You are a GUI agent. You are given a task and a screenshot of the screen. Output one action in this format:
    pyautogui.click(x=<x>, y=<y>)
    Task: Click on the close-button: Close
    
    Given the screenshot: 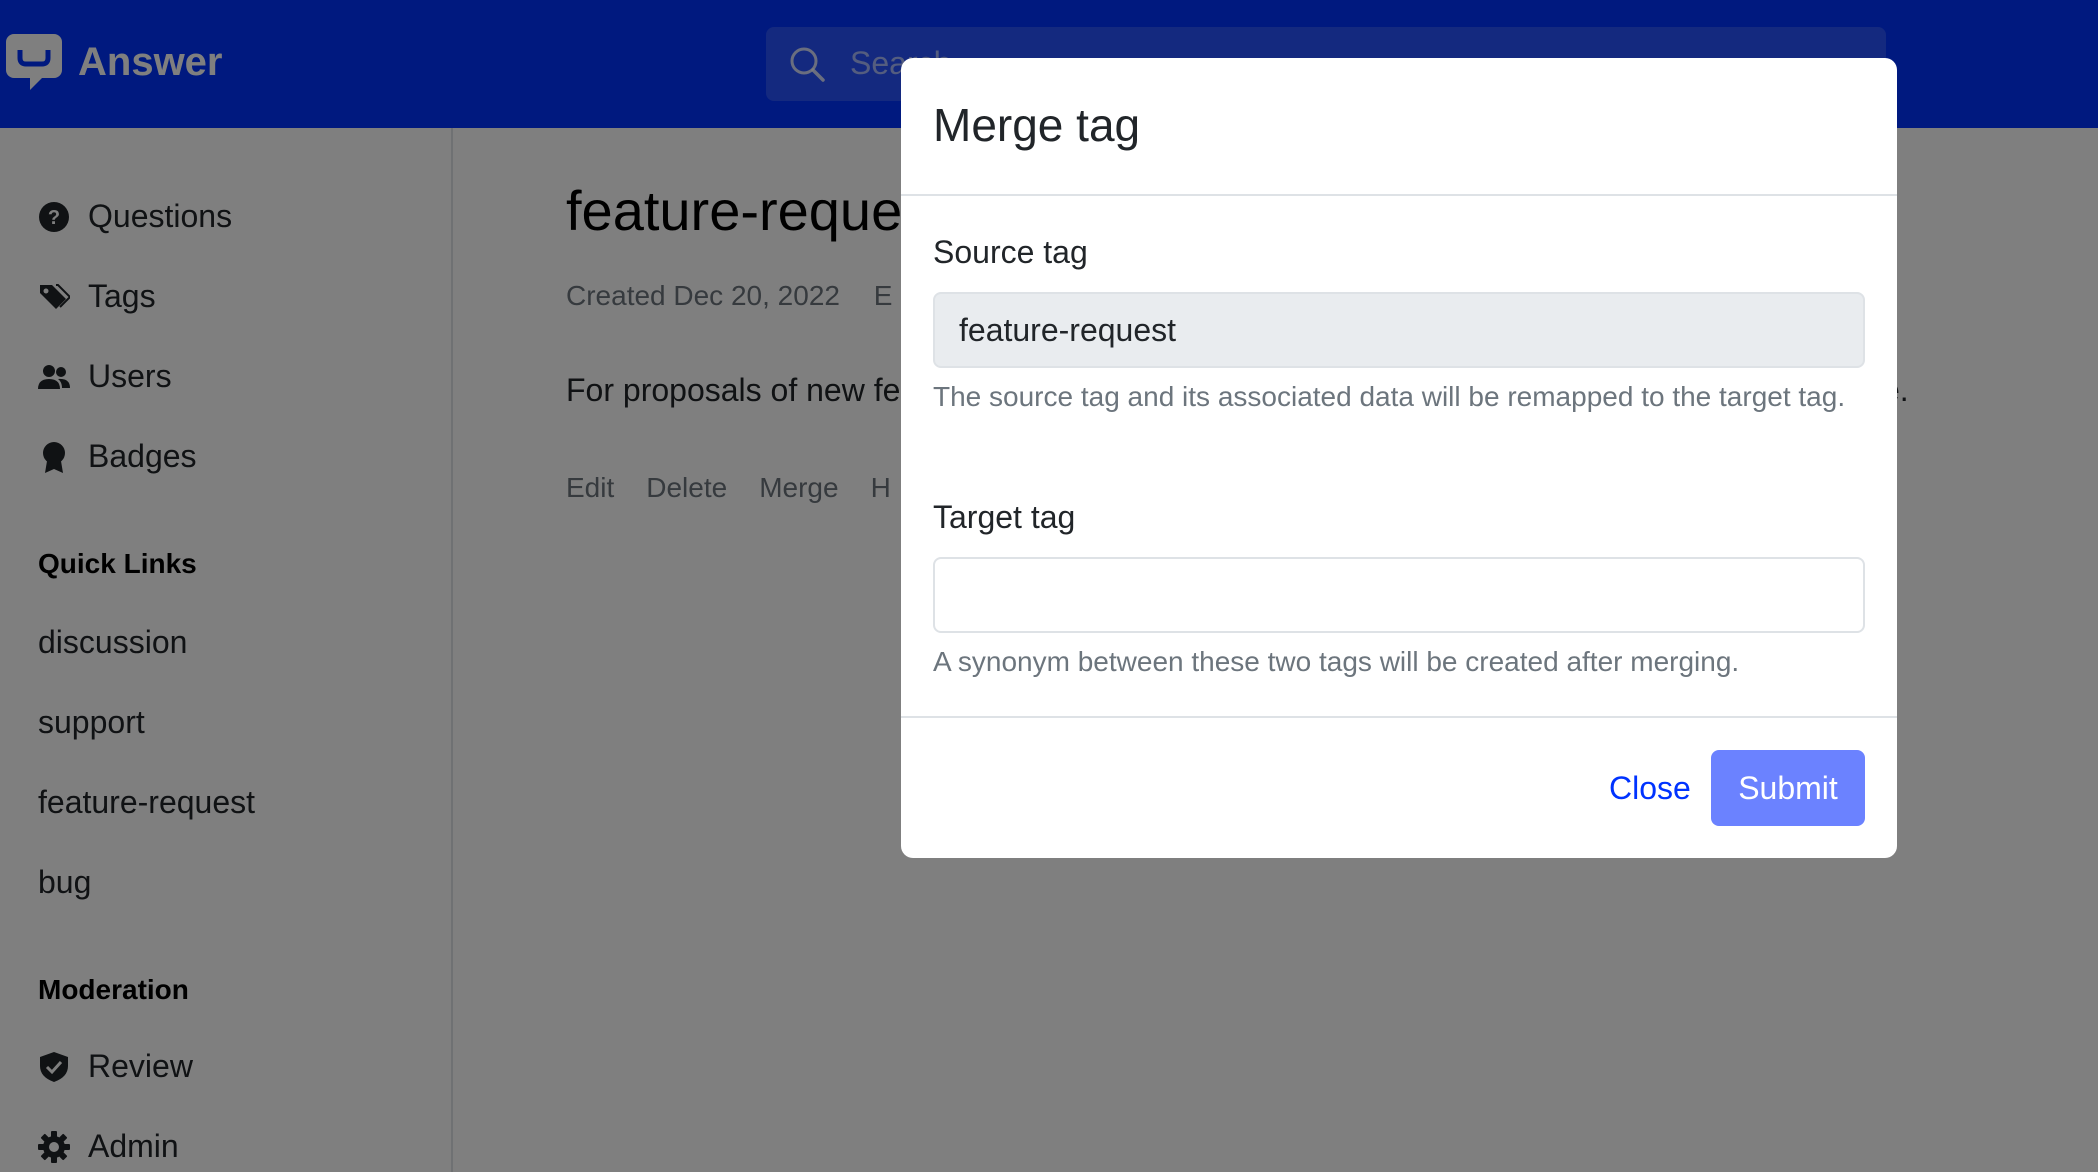 What is the action you would take?
    pyautogui.click(x=1650, y=788)
    